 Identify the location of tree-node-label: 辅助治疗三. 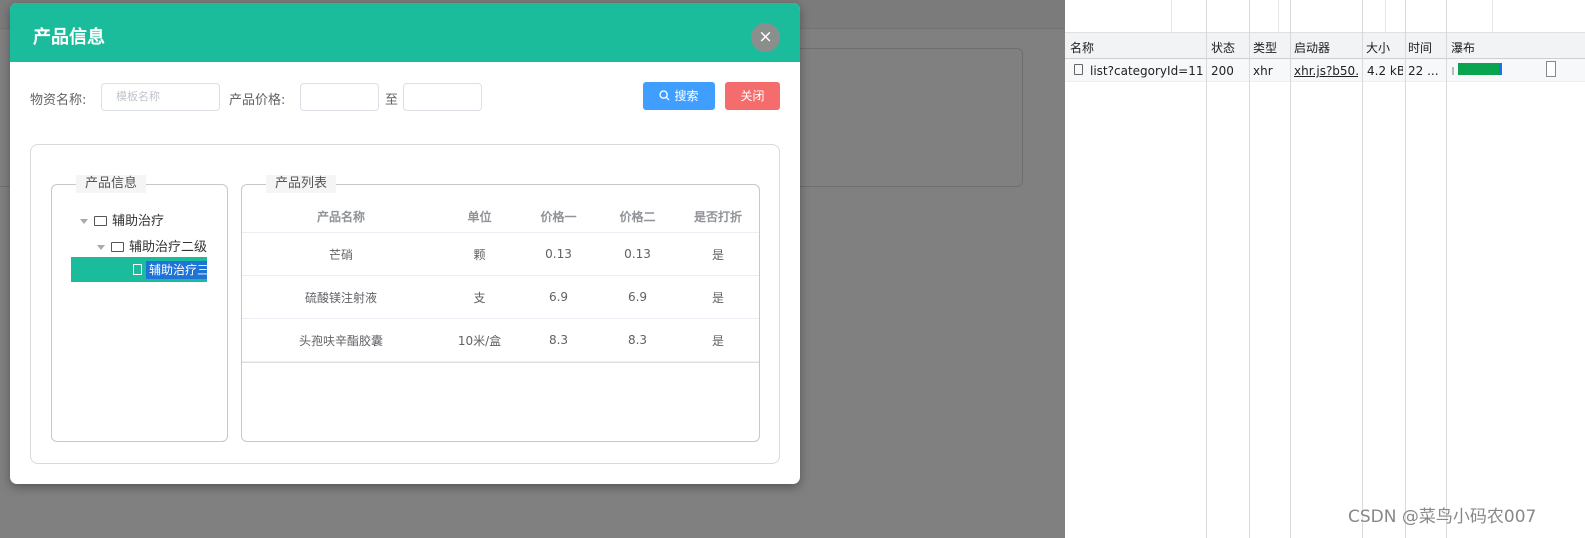
(176, 270).